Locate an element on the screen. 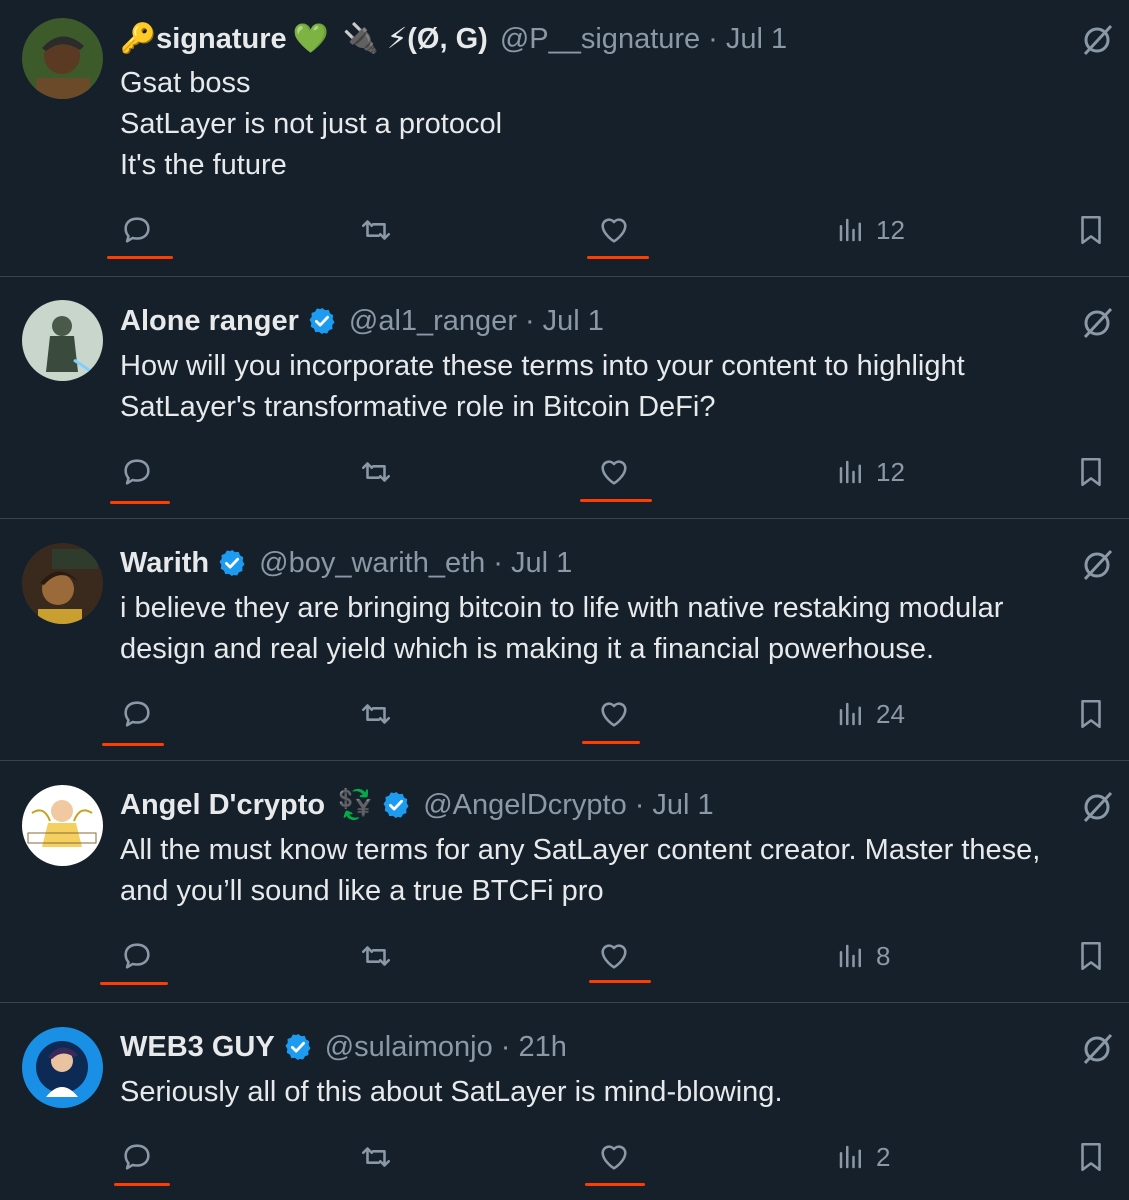 Image resolution: width=1129 pixels, height=1200 pixels. tweet-line: It's the future is located at coordinates (203, 165).